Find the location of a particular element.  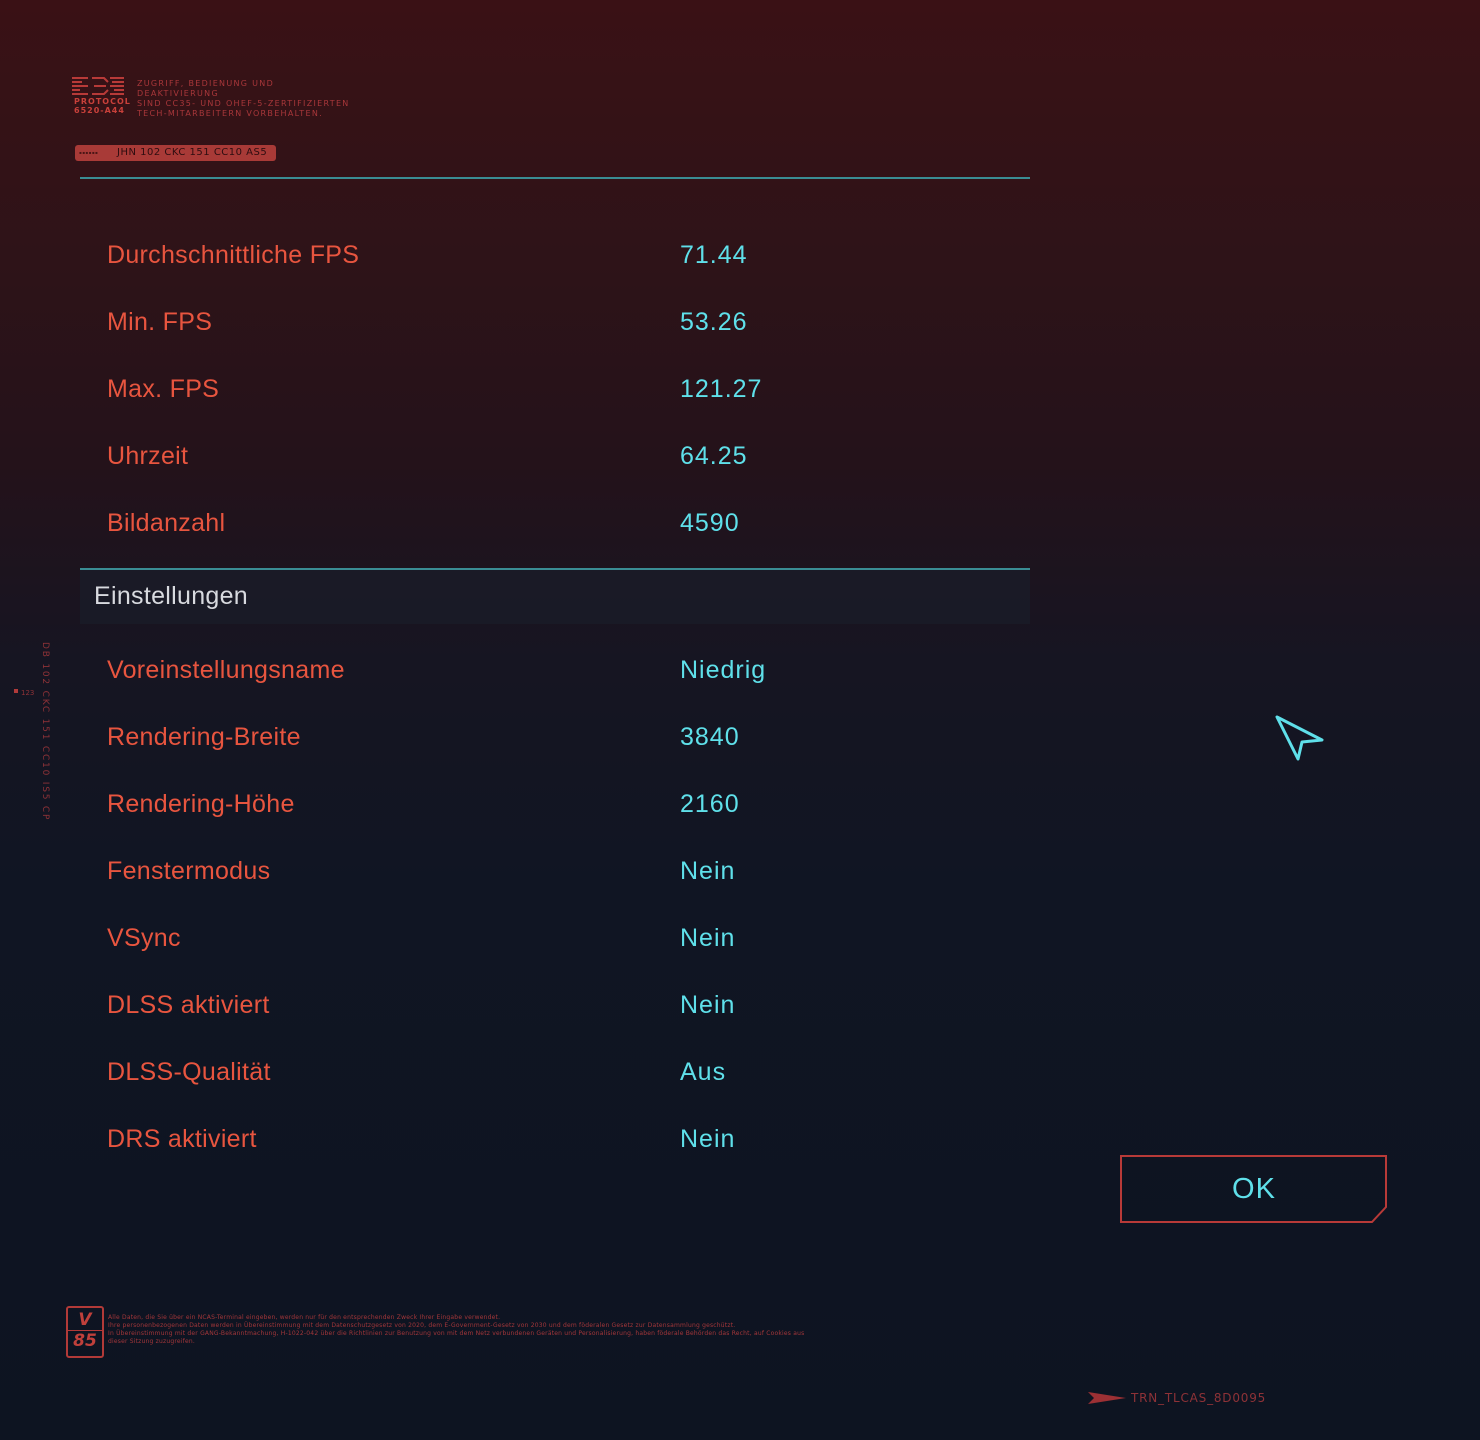

footer-code-text: TRN_TLCAS_8D0095 is located at coordinates (1199, 1398).